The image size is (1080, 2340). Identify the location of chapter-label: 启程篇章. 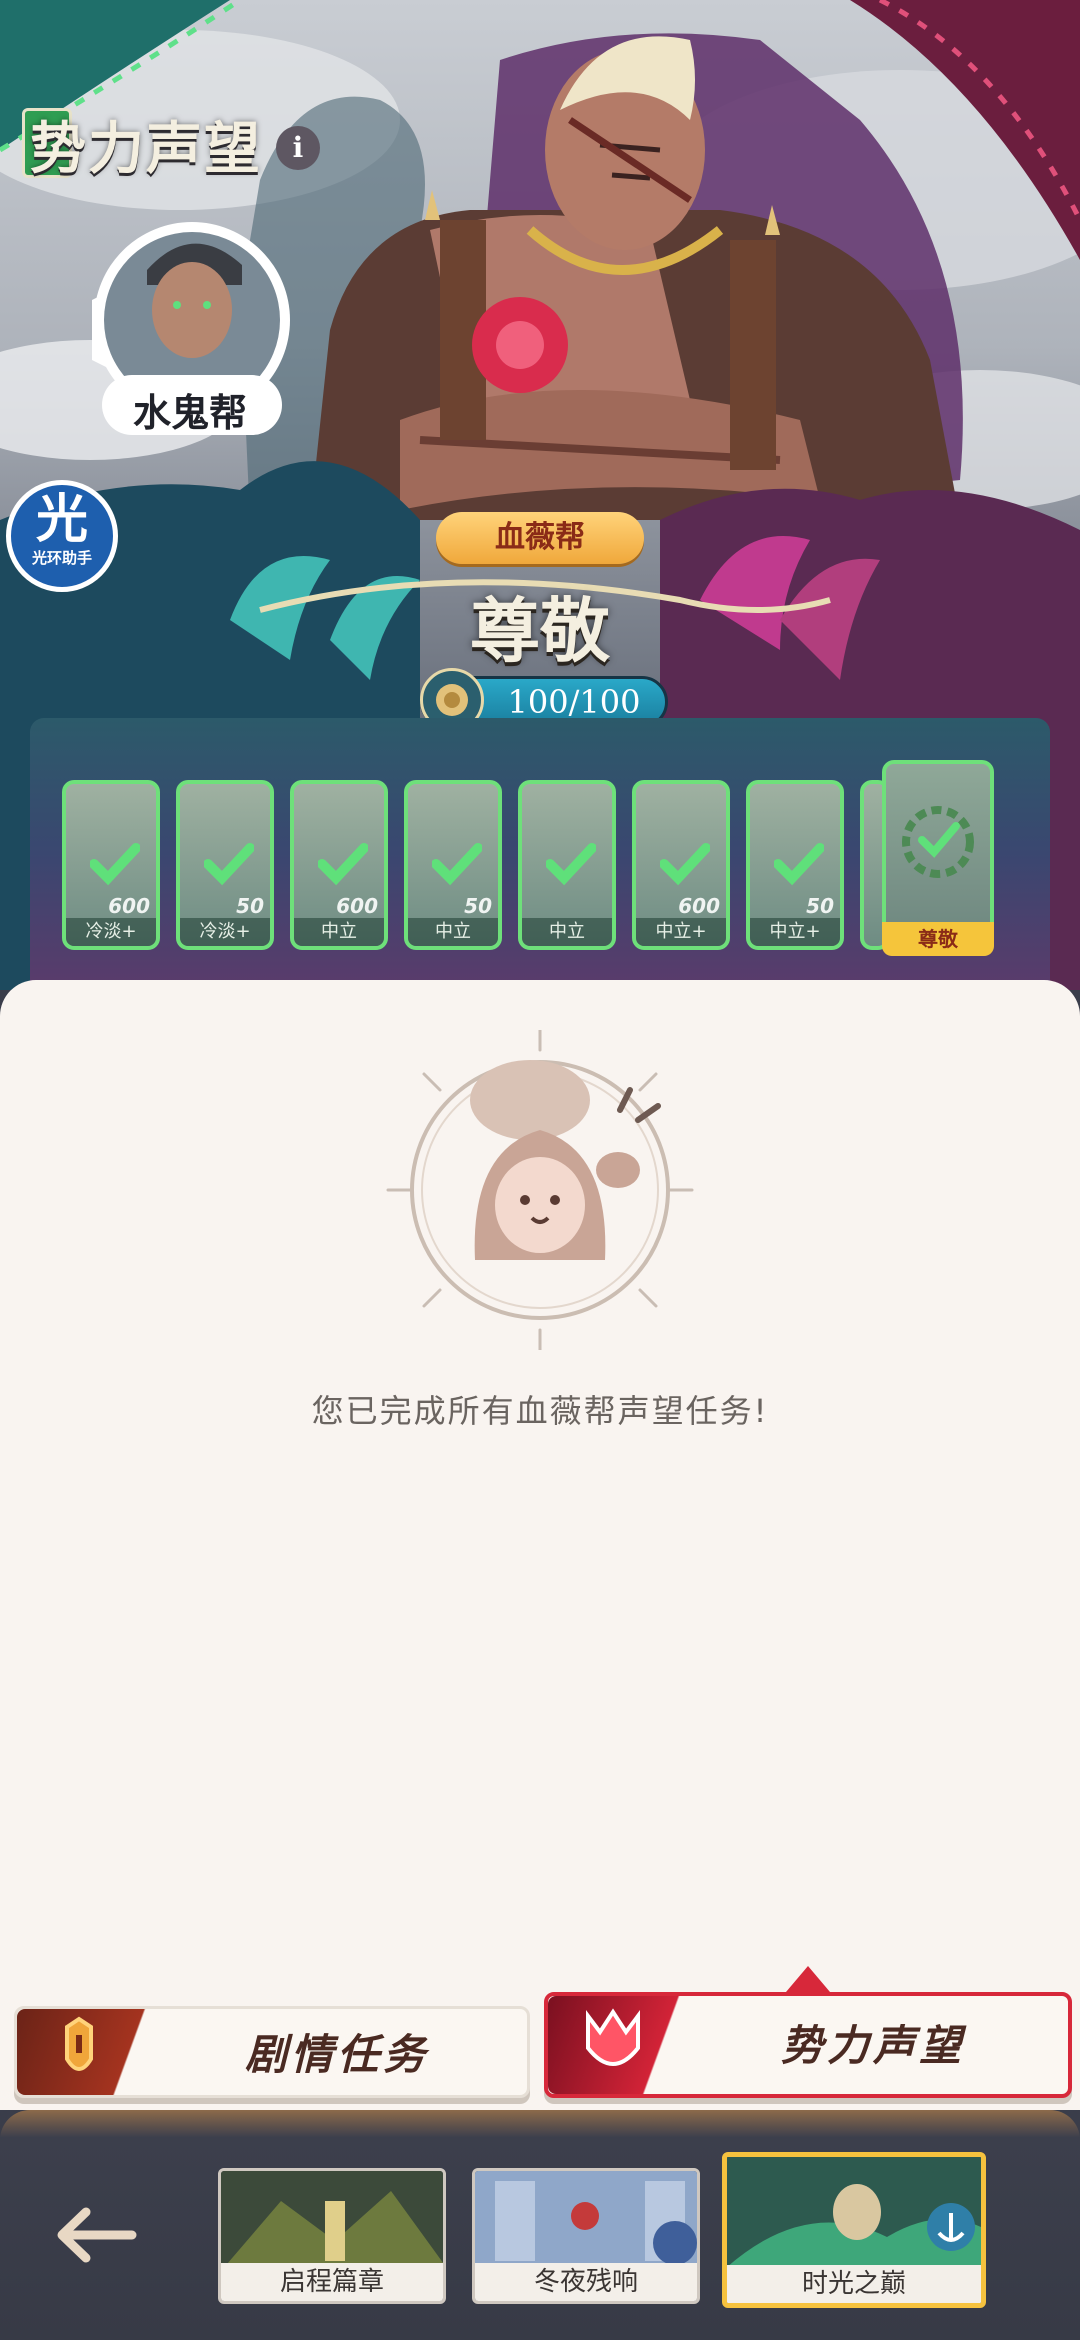
(332, 2282).